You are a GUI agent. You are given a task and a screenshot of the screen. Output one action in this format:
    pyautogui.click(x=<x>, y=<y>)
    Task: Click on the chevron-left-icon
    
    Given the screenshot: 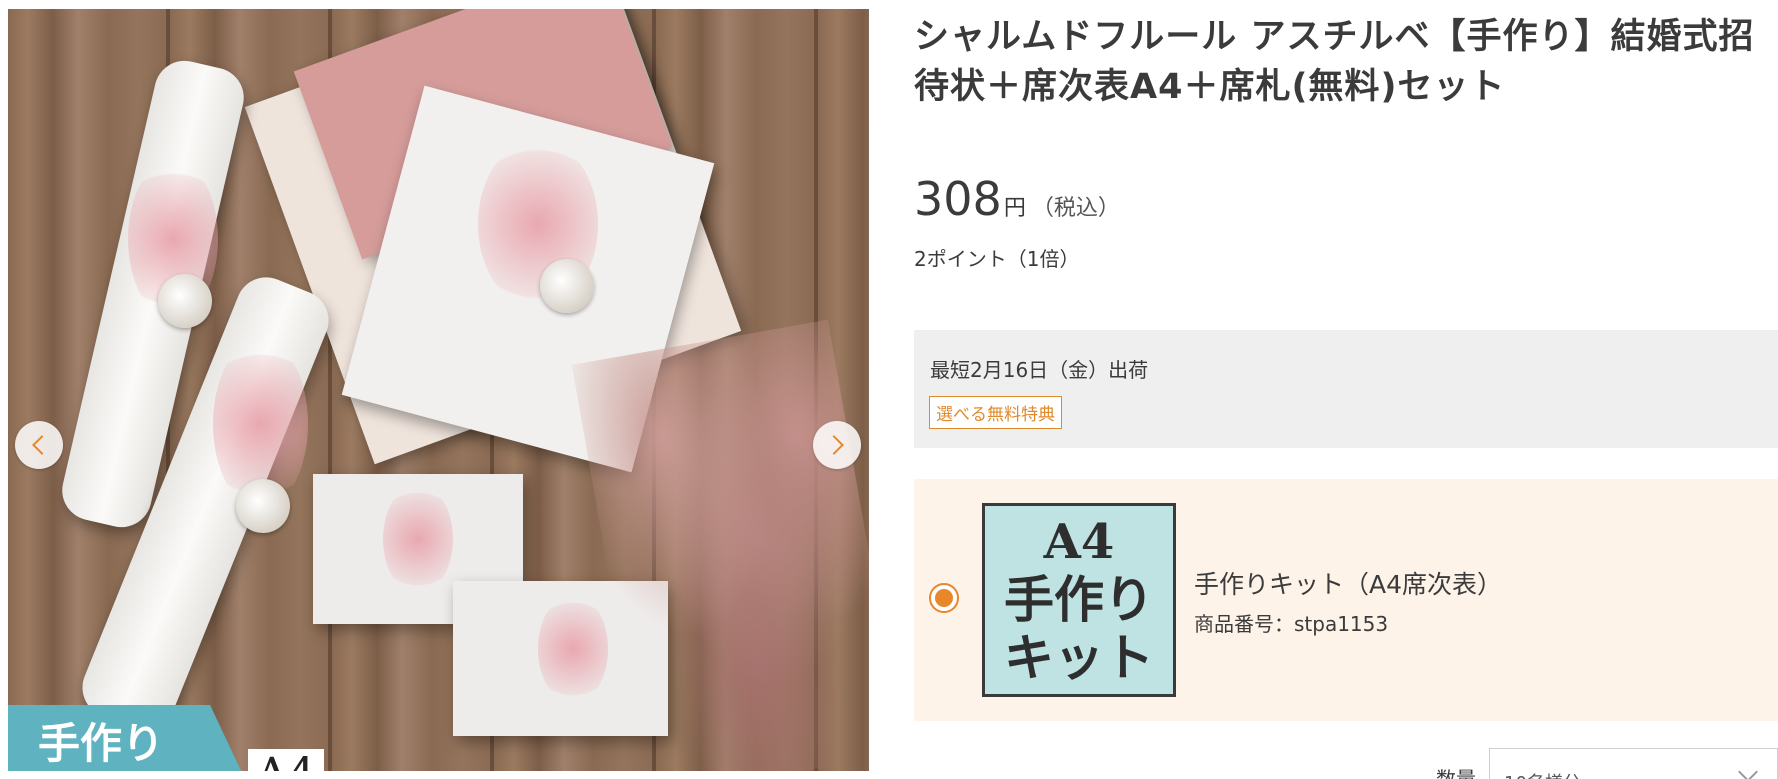 What is the action you would take?
    pyautogui.click(x=42, y=445)
    